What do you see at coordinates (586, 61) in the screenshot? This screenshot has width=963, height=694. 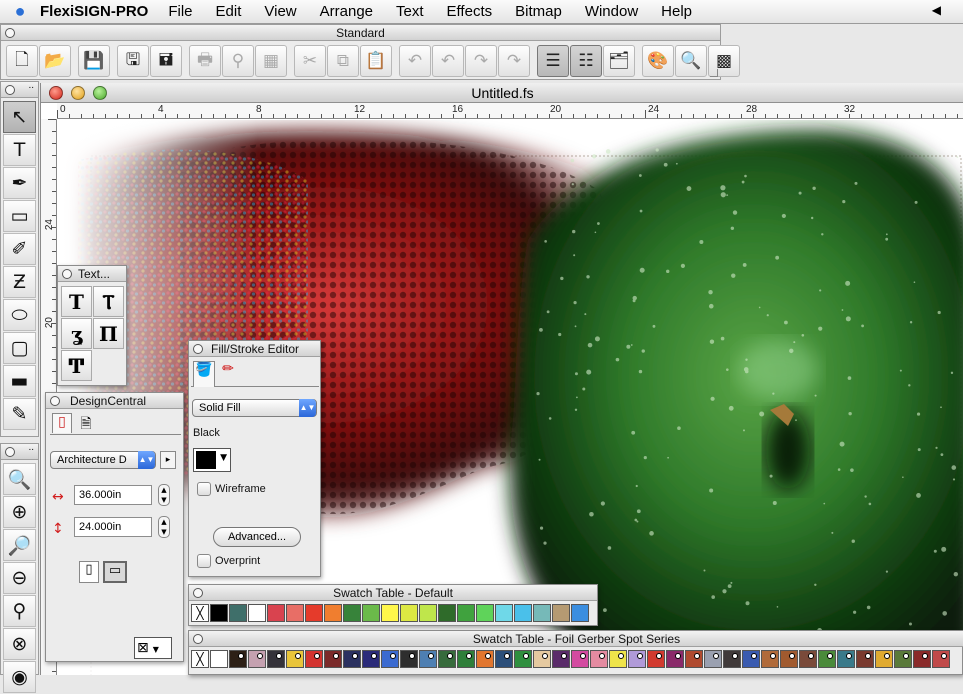 I see `object-list-button: ☷` at bounding box center [586, 61].